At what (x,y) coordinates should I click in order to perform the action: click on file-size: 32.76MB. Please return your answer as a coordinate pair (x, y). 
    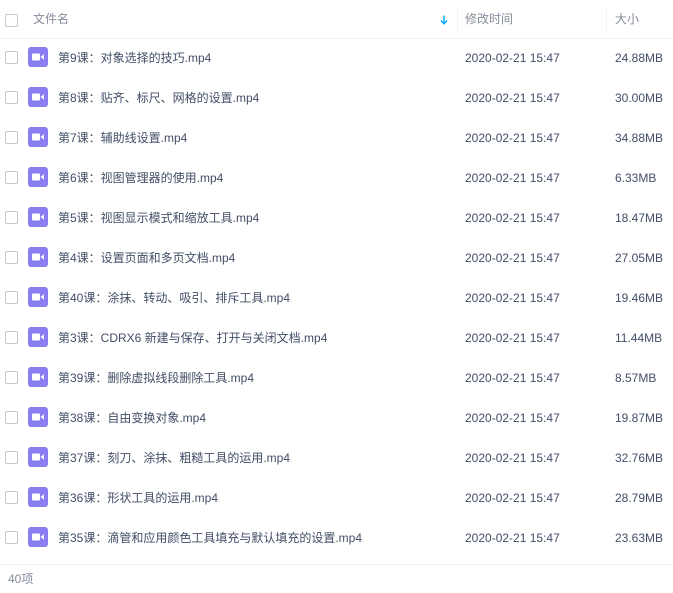
    Looking at the image, I should click on (639, 458).